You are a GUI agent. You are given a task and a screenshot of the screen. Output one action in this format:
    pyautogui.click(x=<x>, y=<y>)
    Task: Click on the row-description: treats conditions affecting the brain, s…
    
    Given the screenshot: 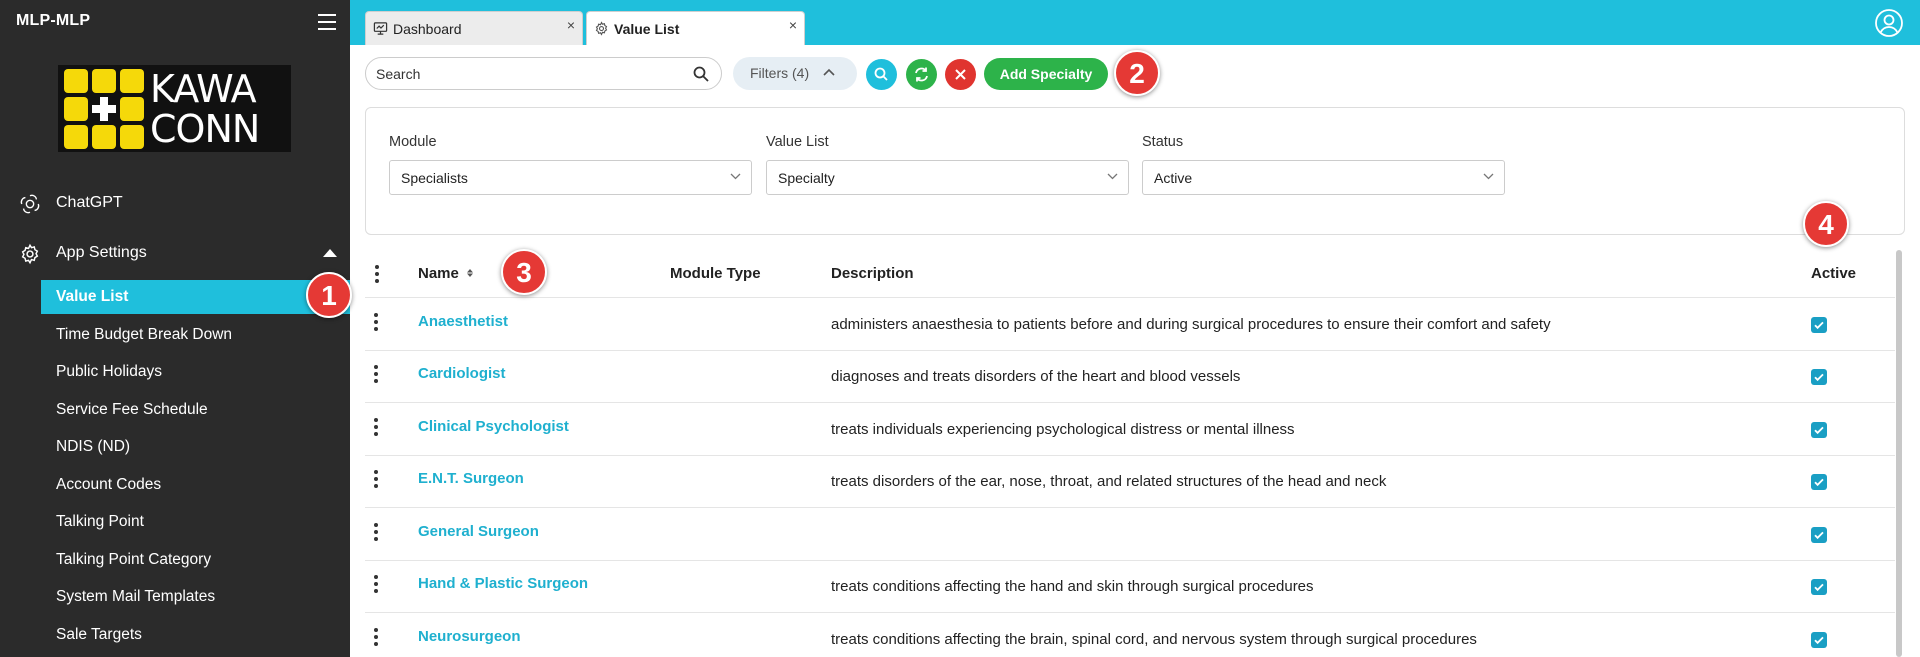 What is the action you would take?
    pyautogui.click(x=1154, y=639)
    